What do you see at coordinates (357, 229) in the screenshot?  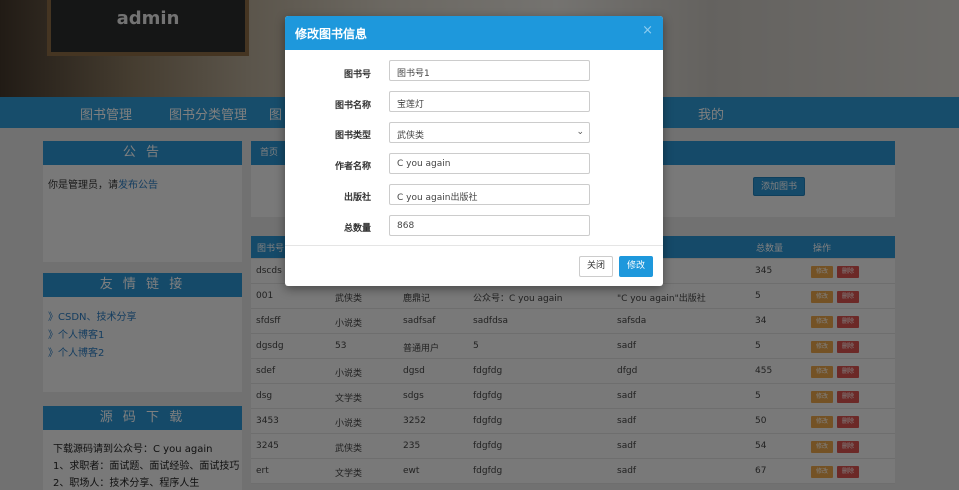 I see `total-label: 总数量` at bounding box center [357, 229].